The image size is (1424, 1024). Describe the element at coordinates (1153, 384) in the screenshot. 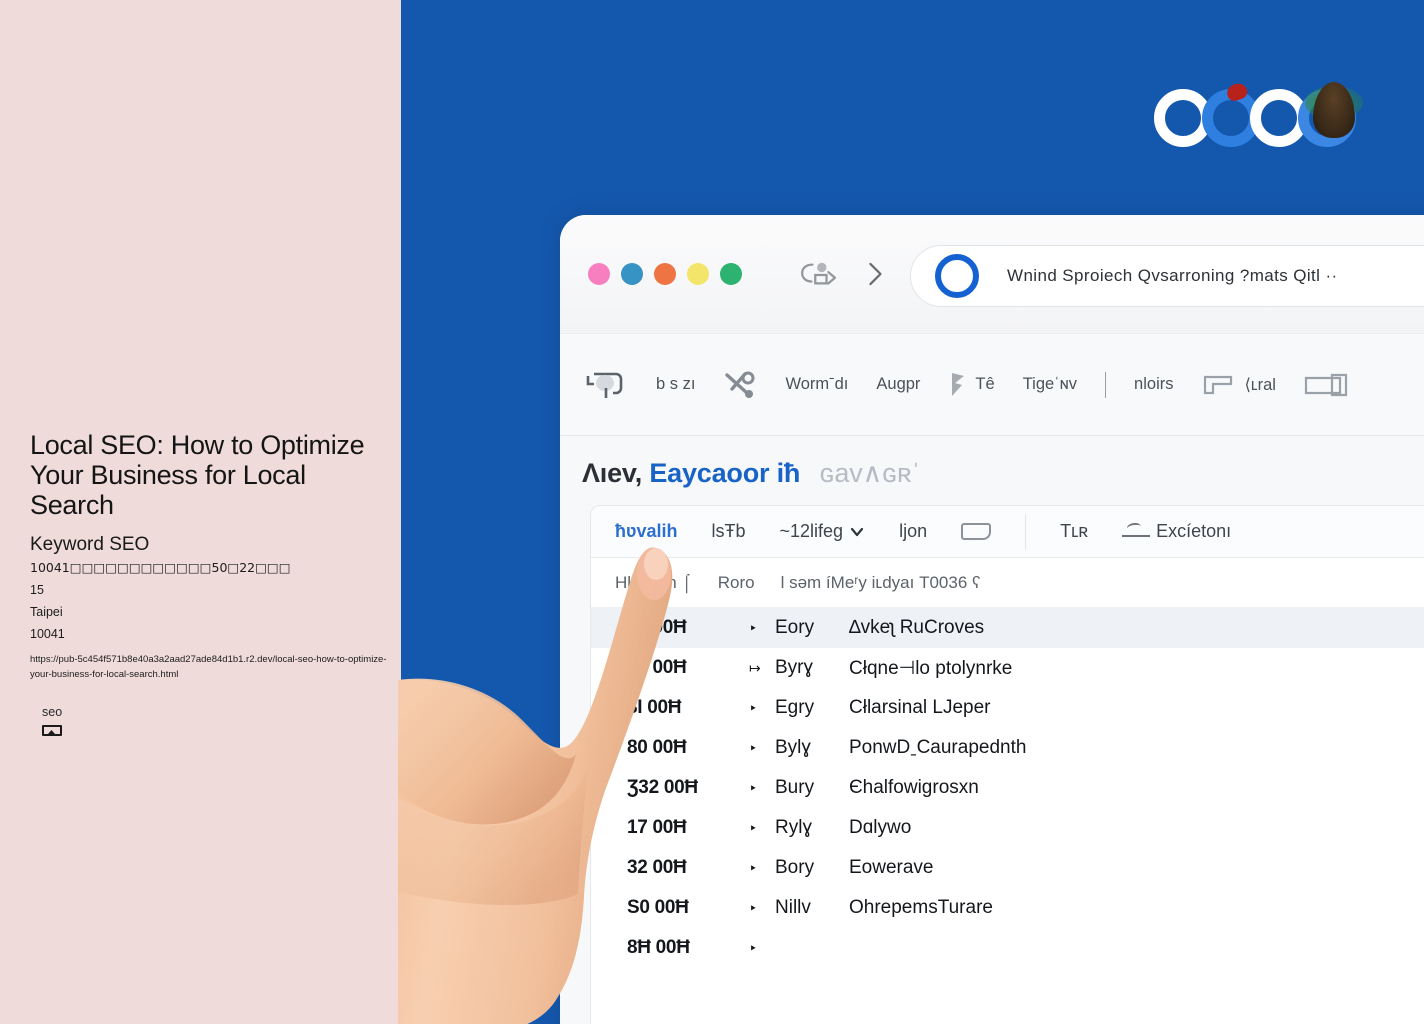

I see `toolbar-item-8: nloirs` at that location.